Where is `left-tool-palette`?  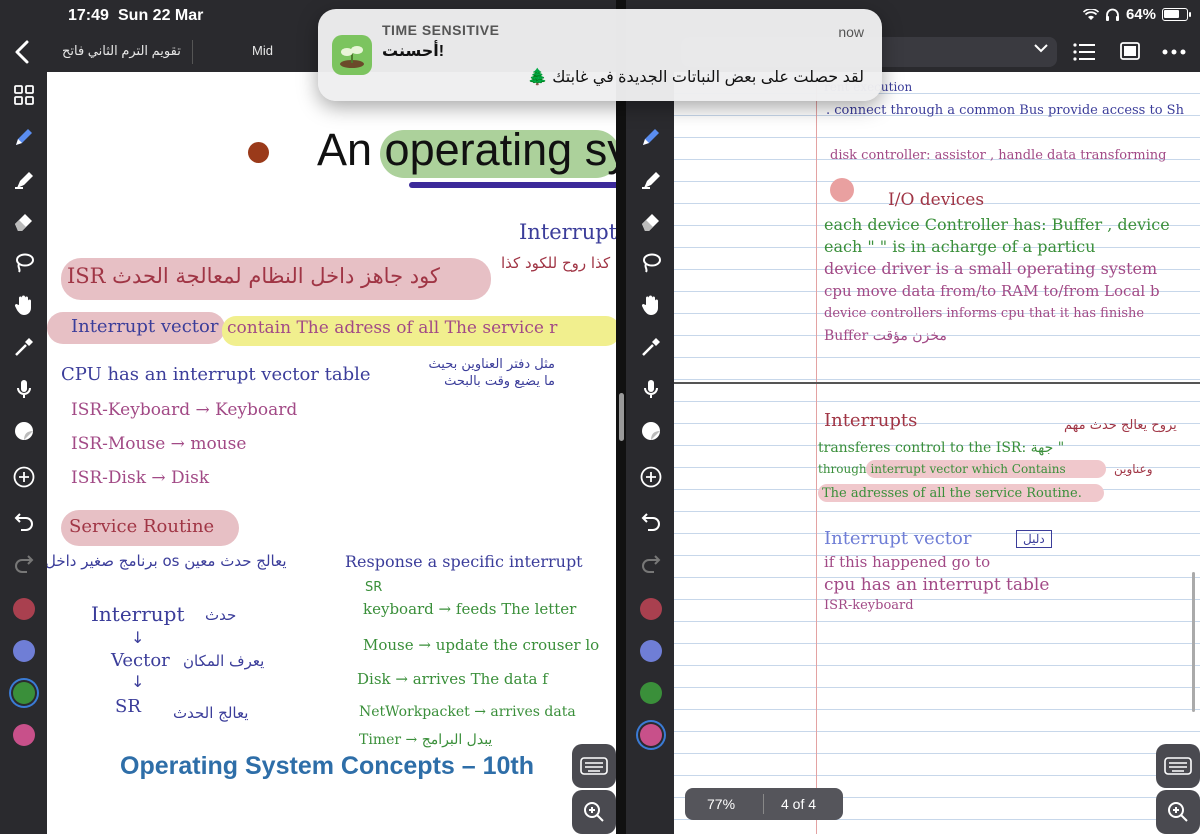
left-tool-palette is located at coordinates (24, 453).